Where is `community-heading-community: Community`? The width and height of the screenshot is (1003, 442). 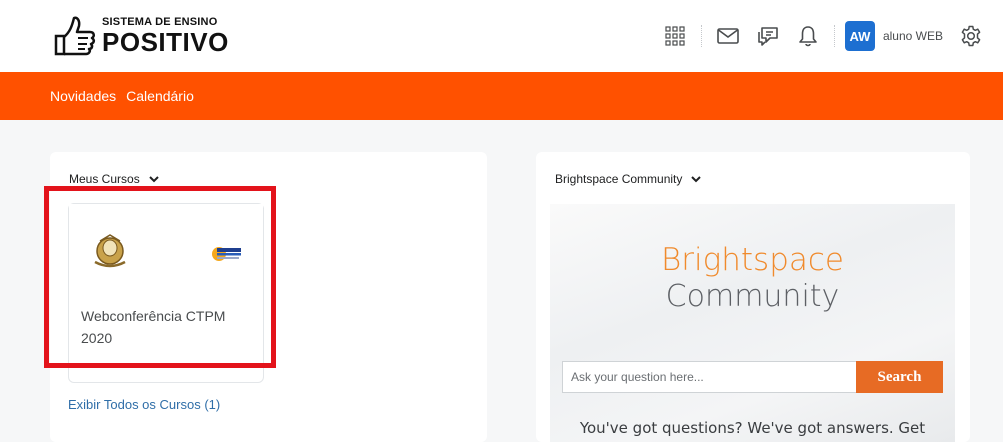
community-heading-community: Community is located at coordinates (752, 296).